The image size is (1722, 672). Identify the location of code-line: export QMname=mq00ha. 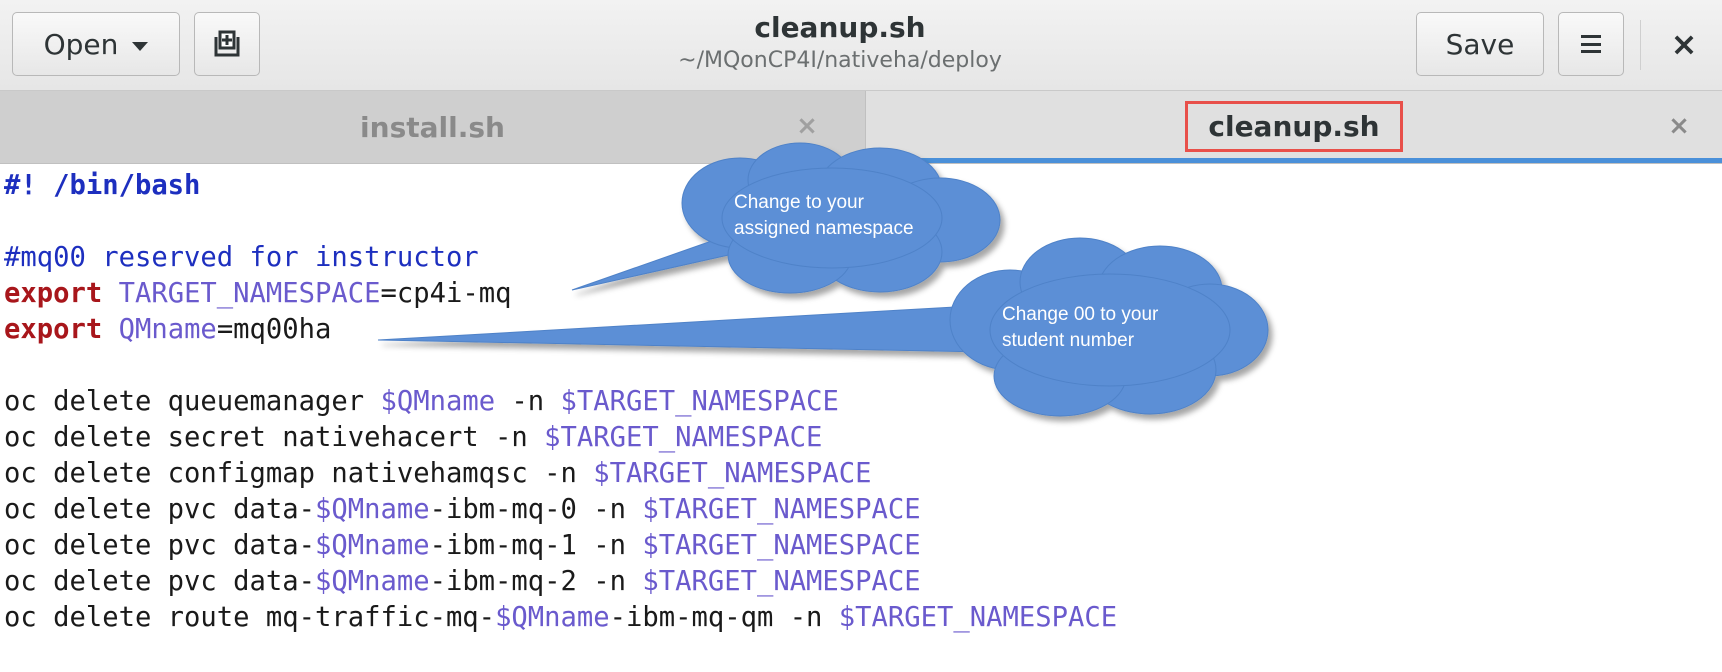
(167, 330).